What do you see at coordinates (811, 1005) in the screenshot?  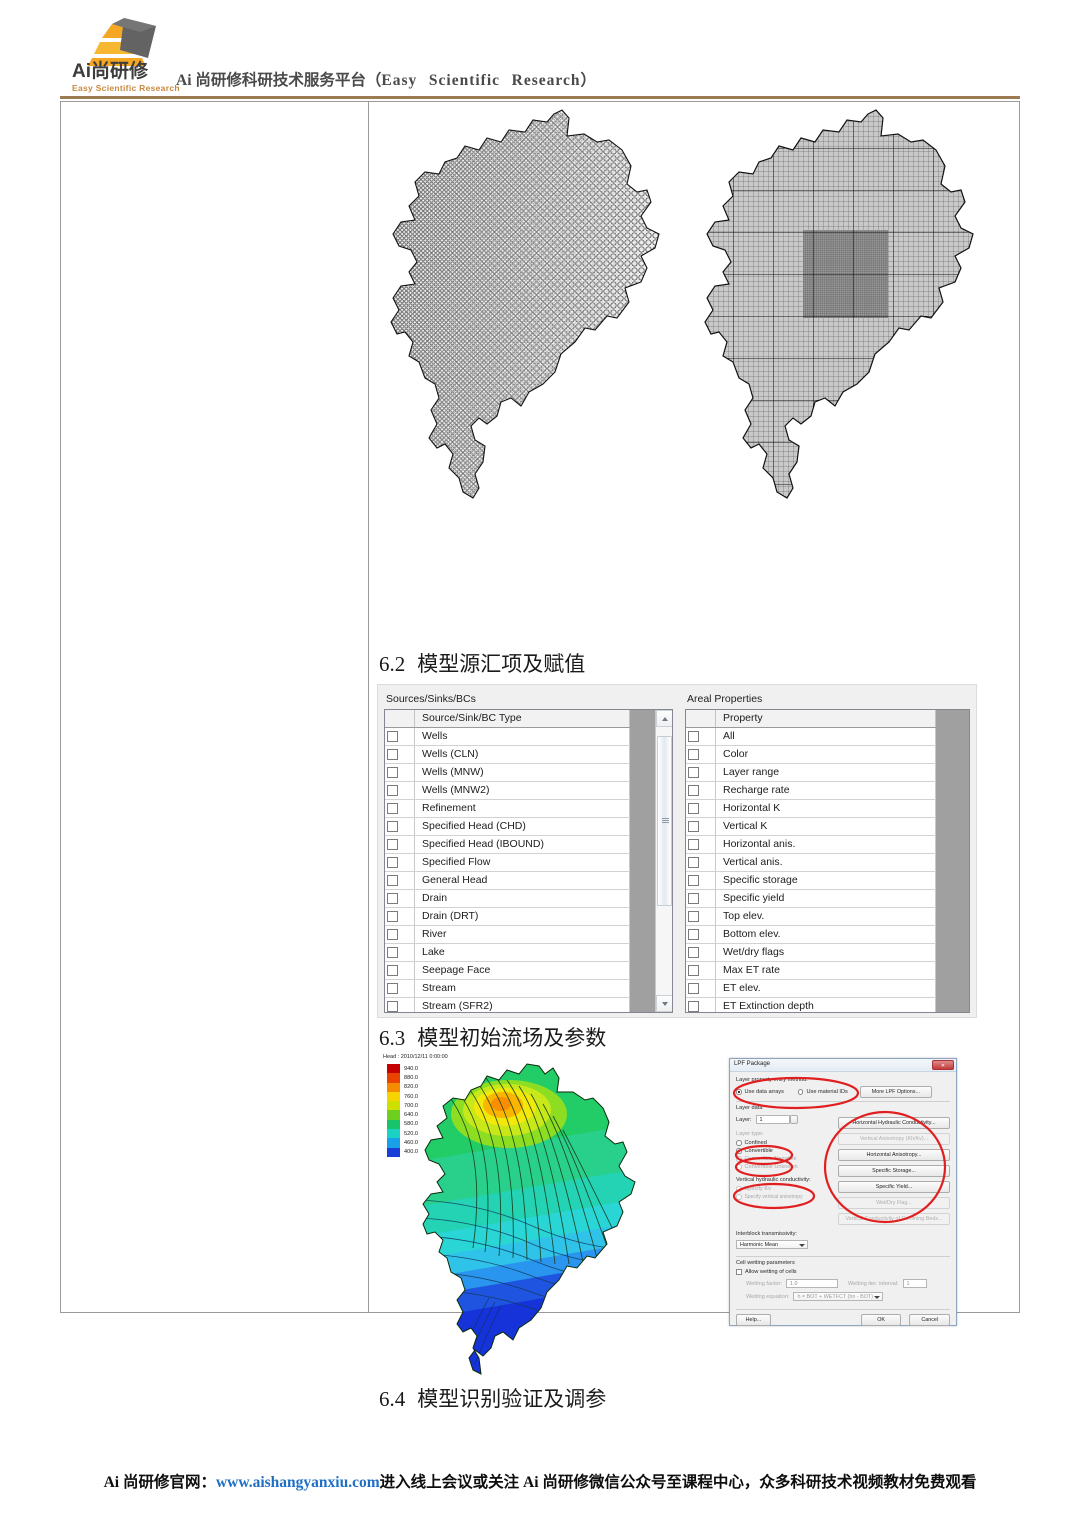 I see `table-row: ET Extinction depth` at bounding box center [811, 1005].